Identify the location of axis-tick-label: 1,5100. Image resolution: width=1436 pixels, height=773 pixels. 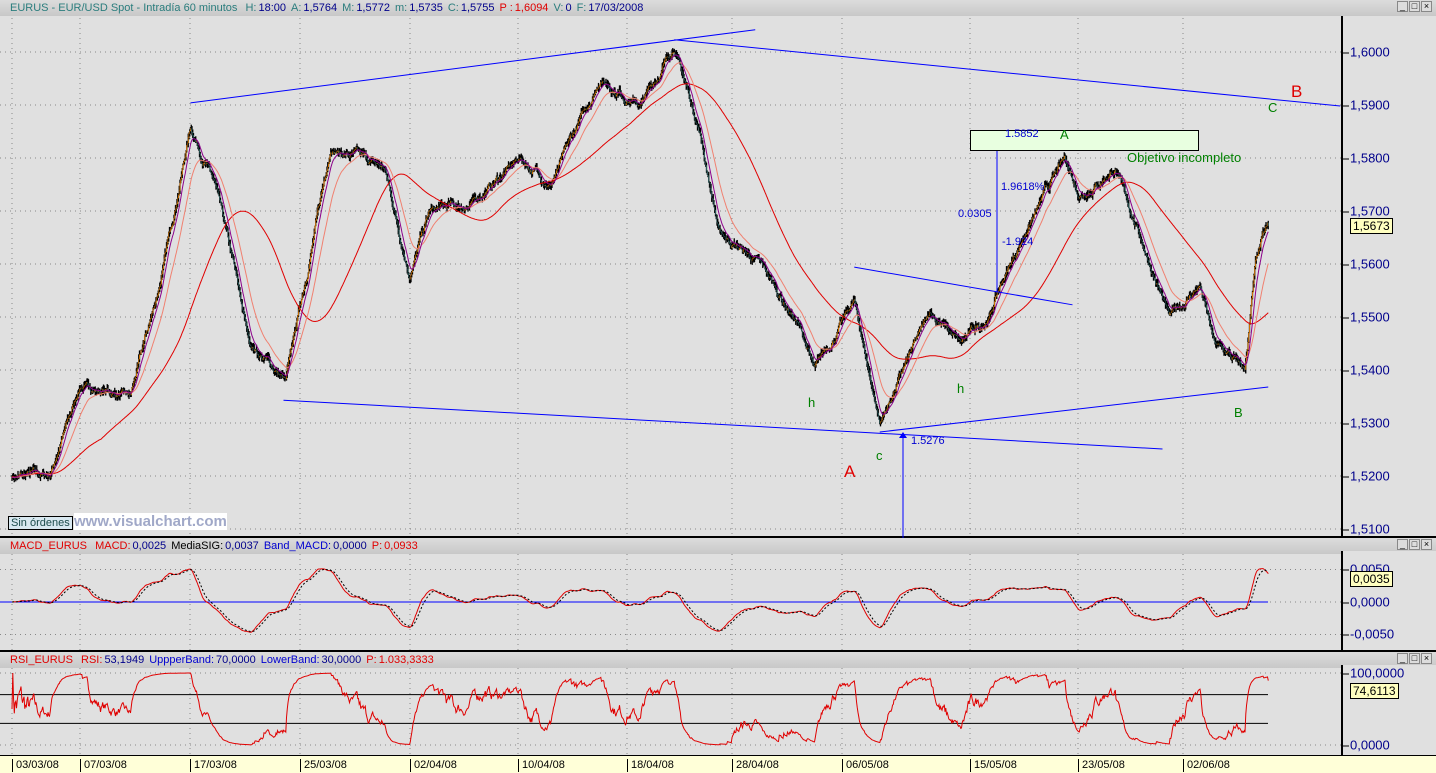
(1366, 529).